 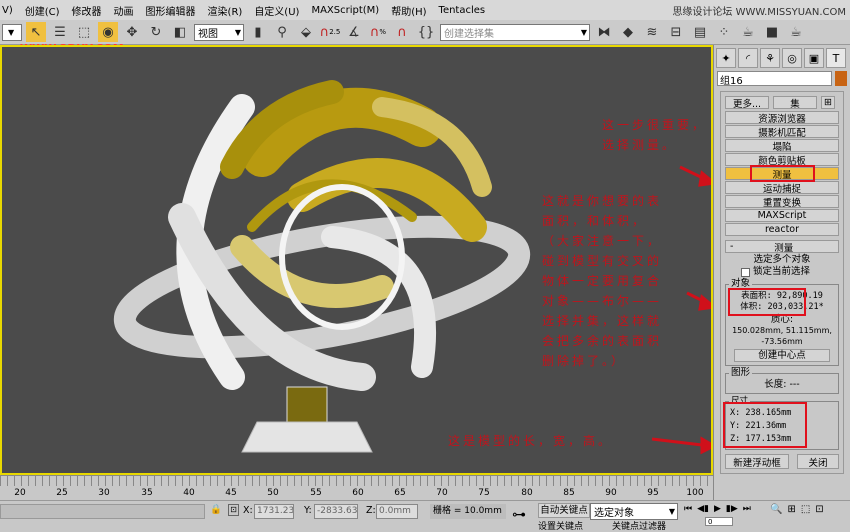 What do you see at coordinates (782, 188) in the screenshot?
I see `utility-motion-capture: 运动捕捉` at bounding box center [782, 188].